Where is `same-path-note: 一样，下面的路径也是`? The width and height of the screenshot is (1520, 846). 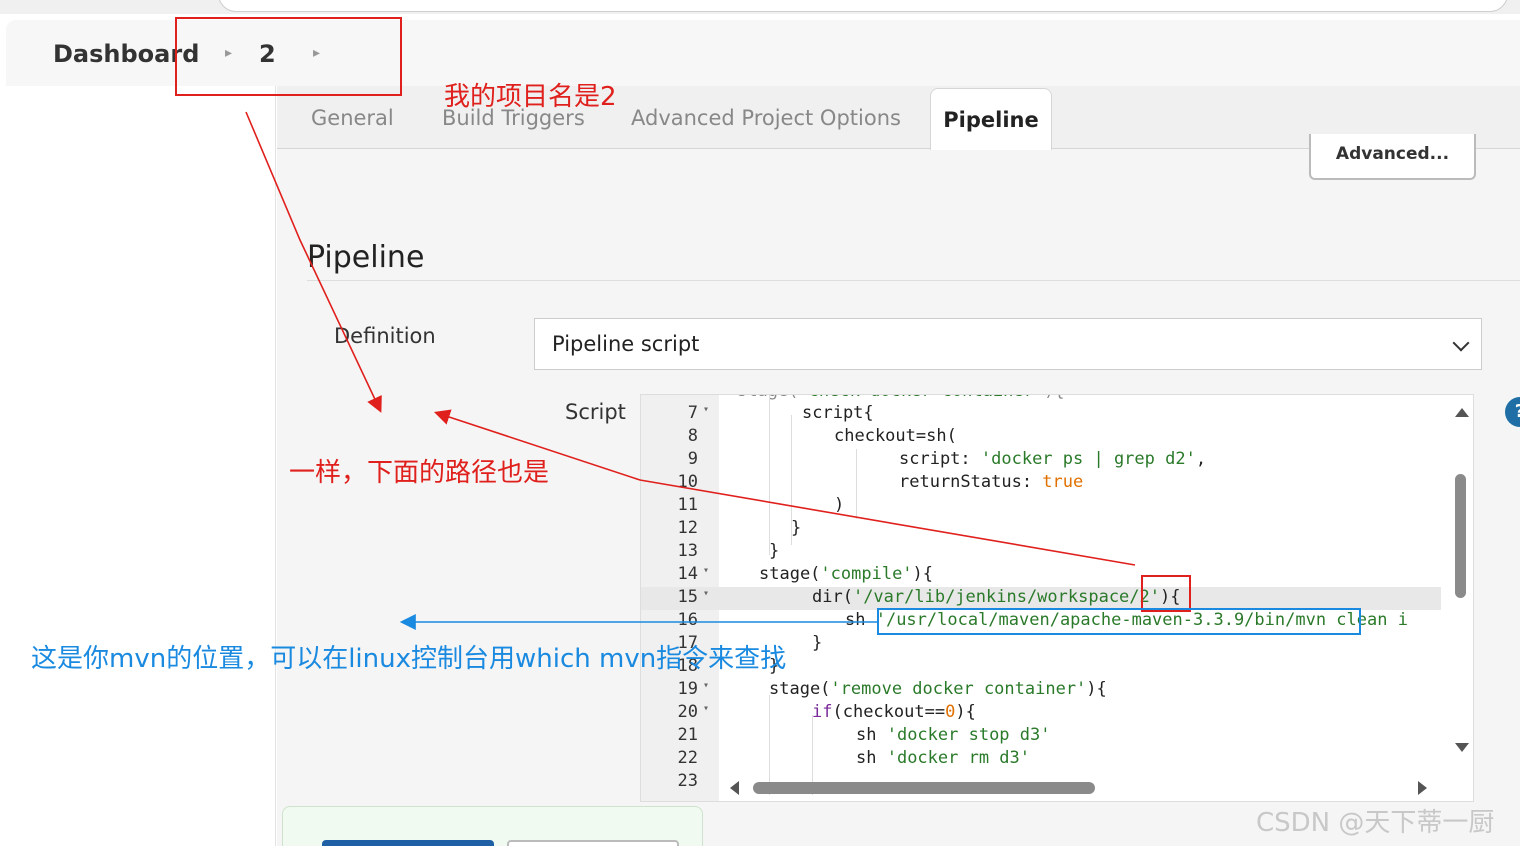
same-path-note: 一样，下面的路径也是 is located at coordinates (419, 473).